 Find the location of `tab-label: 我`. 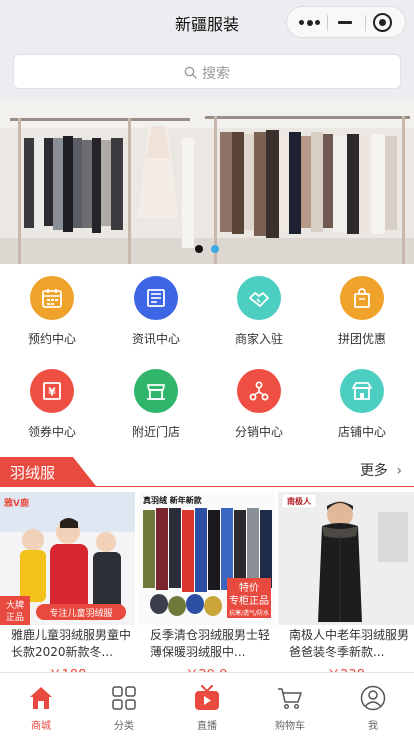

tab-label: 我 is located at coordinates (373, 726).